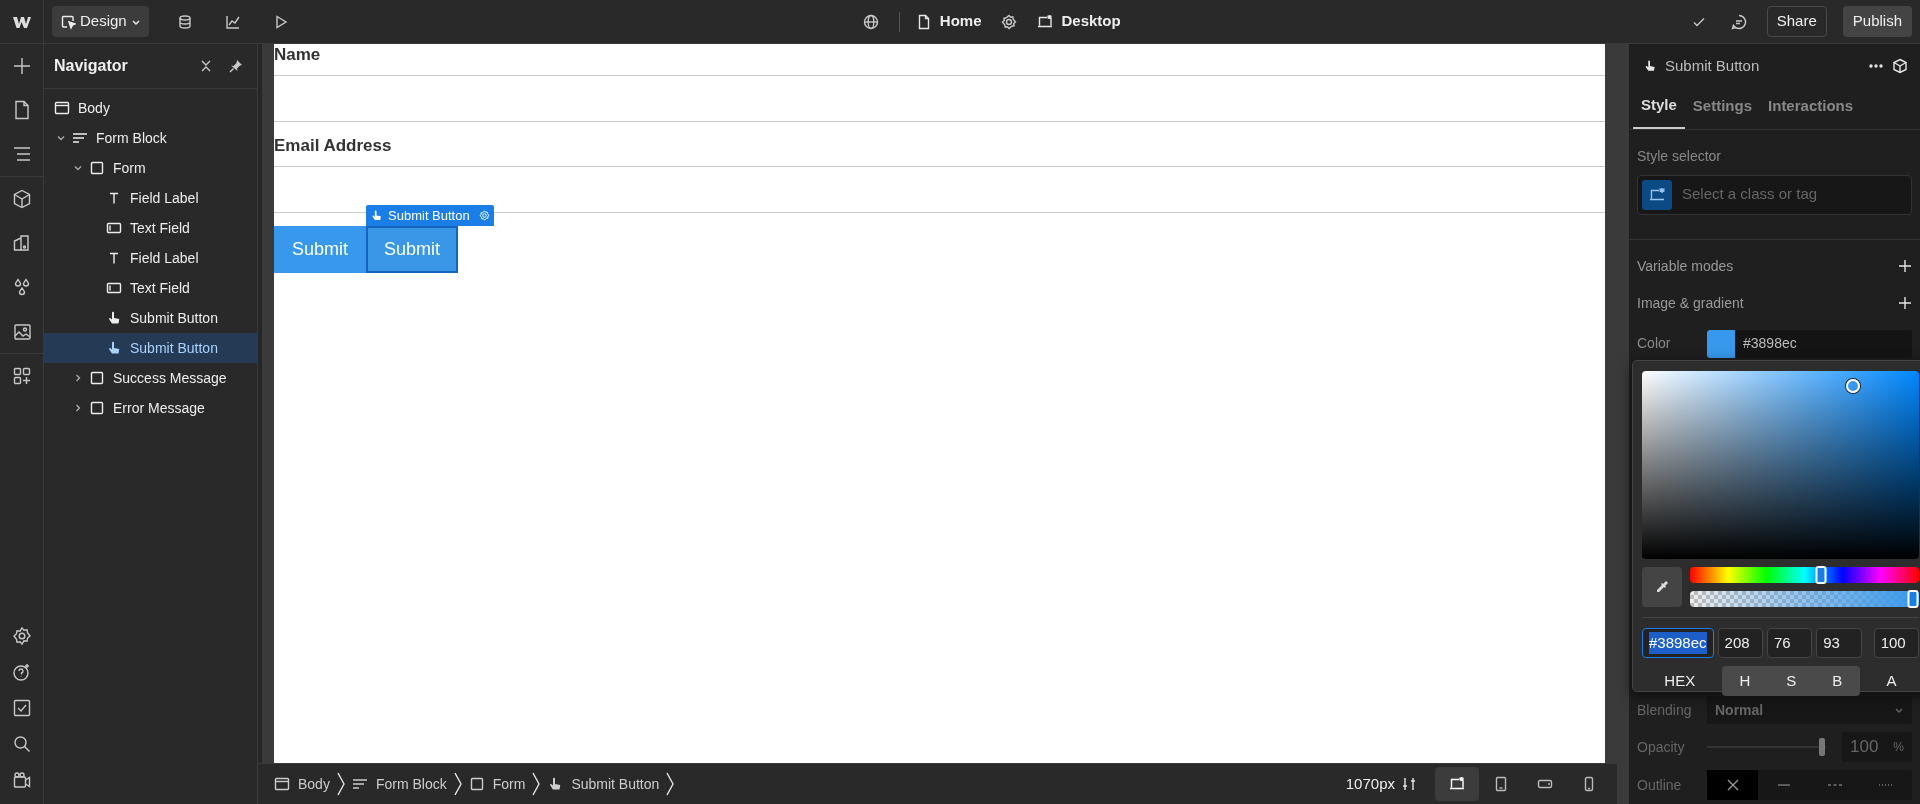 This screenshot has height=804, width=1920. I want to click on color-value-field: #3898ec, so click(1678, 643).